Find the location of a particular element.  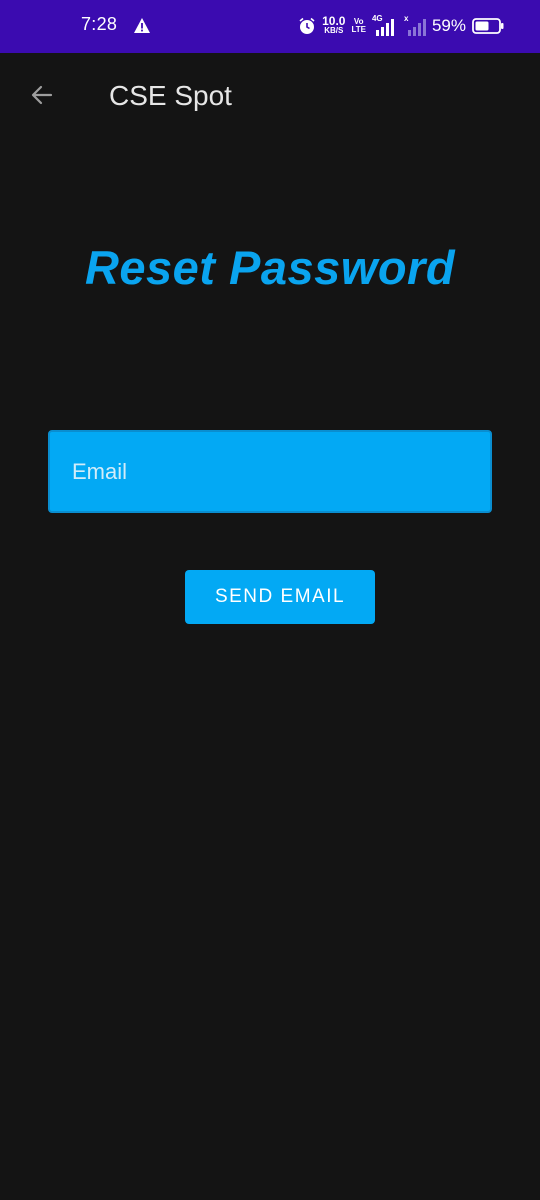

network-speed-unit: KB/S is located at coordinates (334, 30).